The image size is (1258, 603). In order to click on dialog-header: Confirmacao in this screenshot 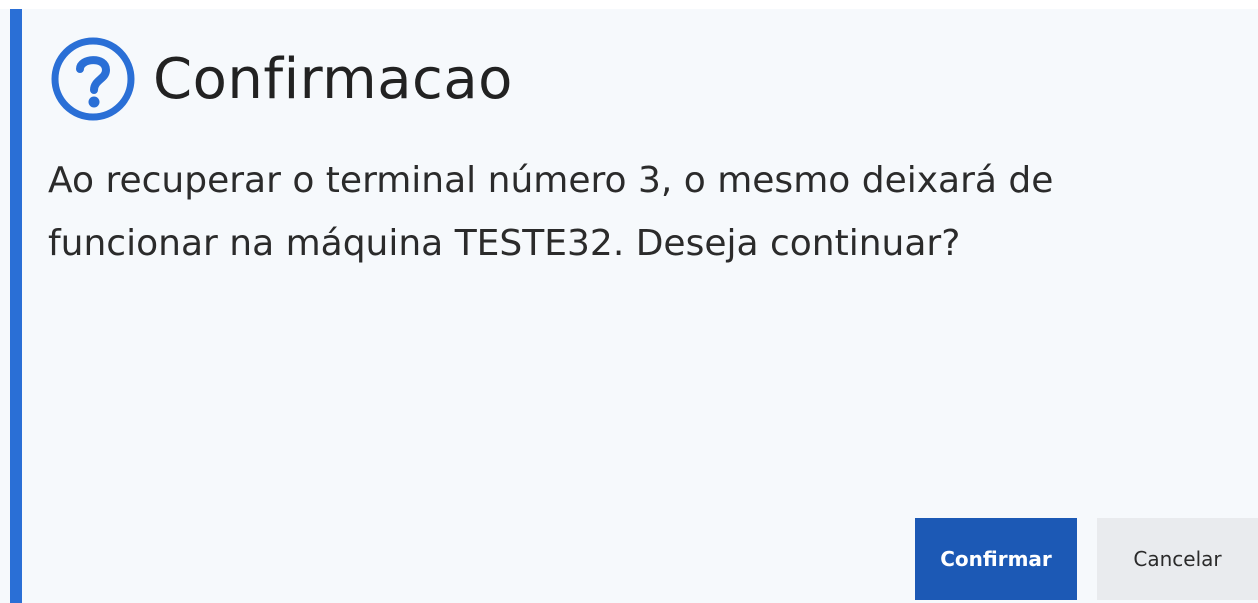, I will do `click(281, 79)`.